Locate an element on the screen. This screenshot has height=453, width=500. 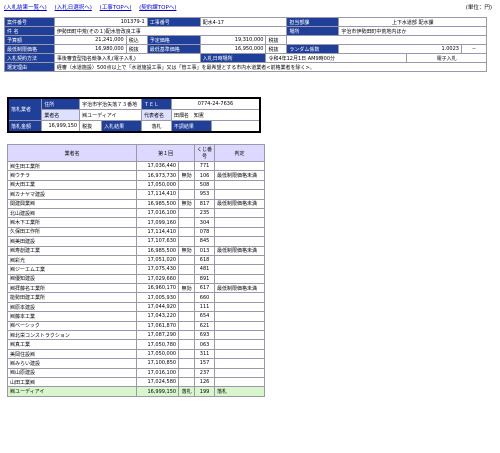
label-min-price: 最低制限価格 is located at coordinates (29, 49).